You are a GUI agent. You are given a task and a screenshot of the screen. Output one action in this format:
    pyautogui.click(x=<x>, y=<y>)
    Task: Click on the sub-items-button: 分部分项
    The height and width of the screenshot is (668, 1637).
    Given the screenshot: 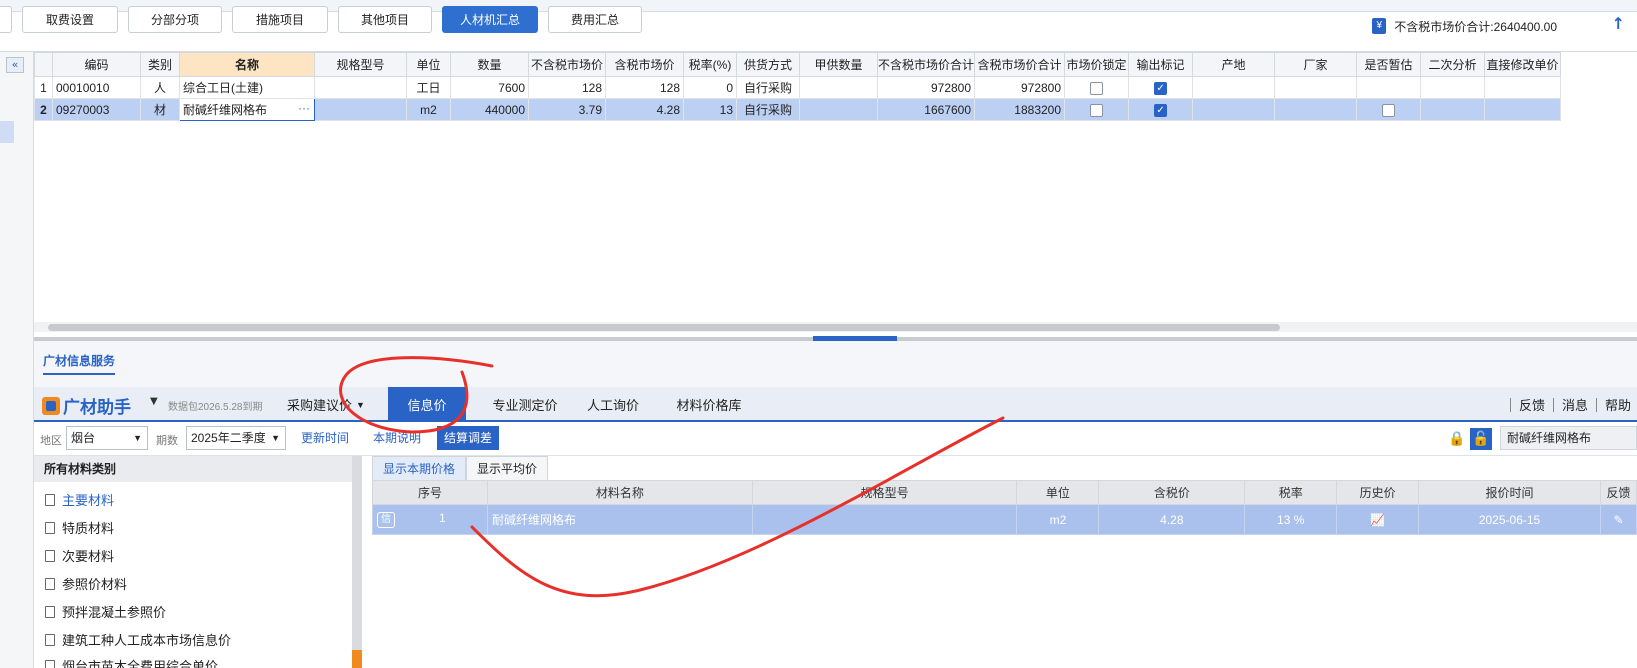 What is the action you would take?
    pyautogui.click(x=175, y=19)
    